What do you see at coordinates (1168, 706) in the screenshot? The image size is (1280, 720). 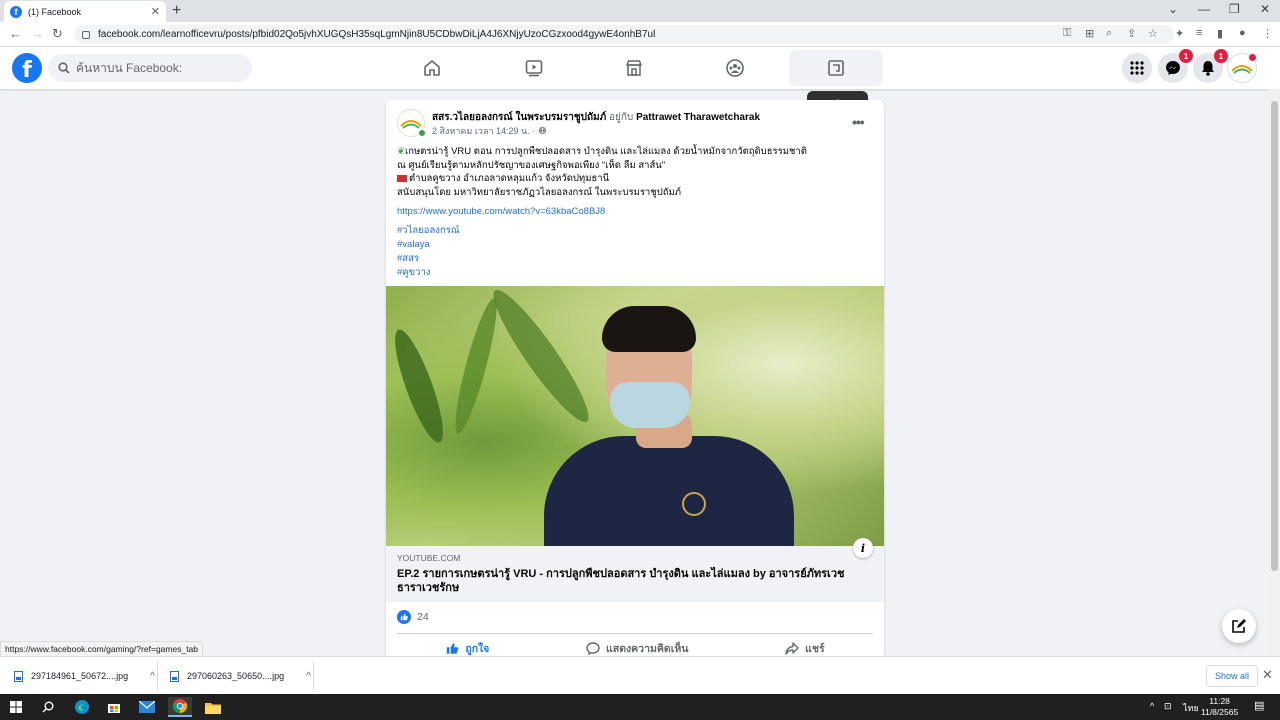 I see `network-icon: ⊡` at bounding box center [1168, 706].